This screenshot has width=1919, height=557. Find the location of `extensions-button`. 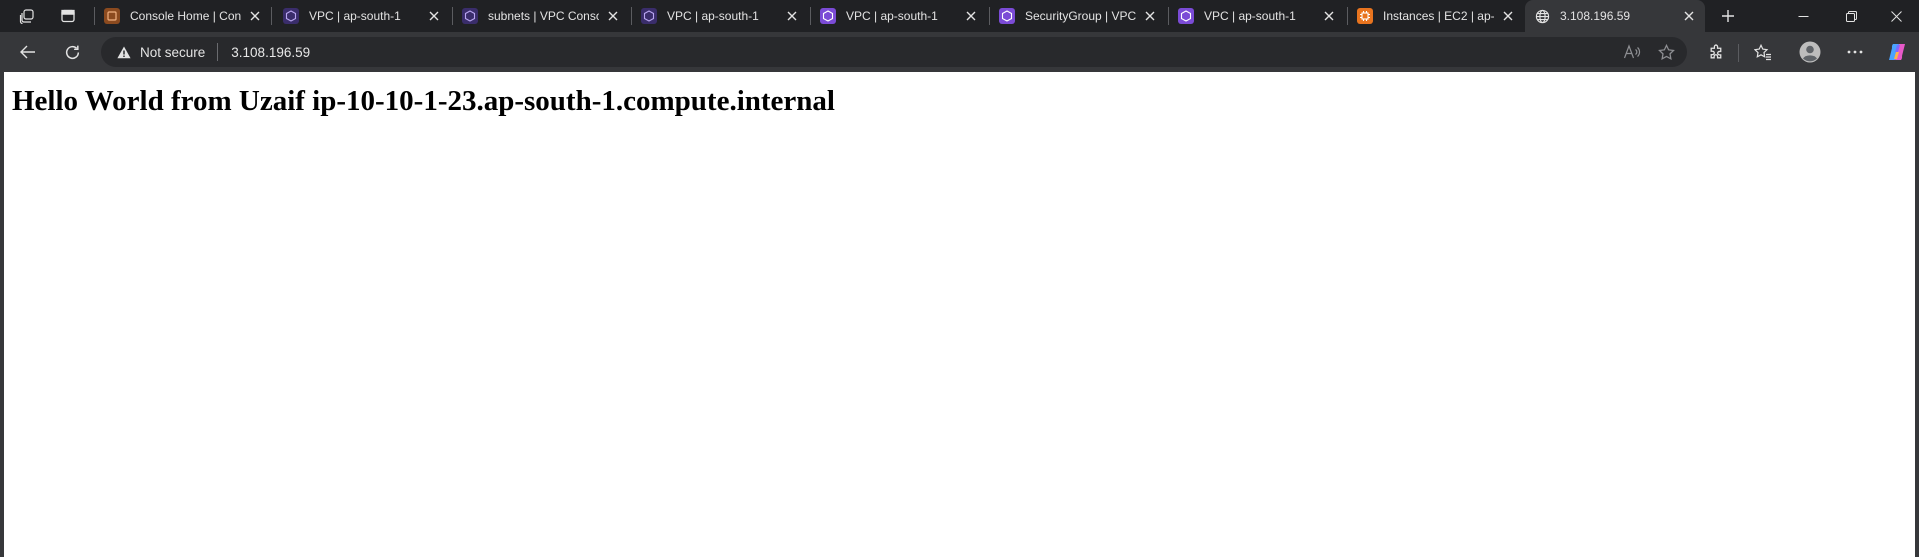

extensions-button is located at coordinates (1716, 52).